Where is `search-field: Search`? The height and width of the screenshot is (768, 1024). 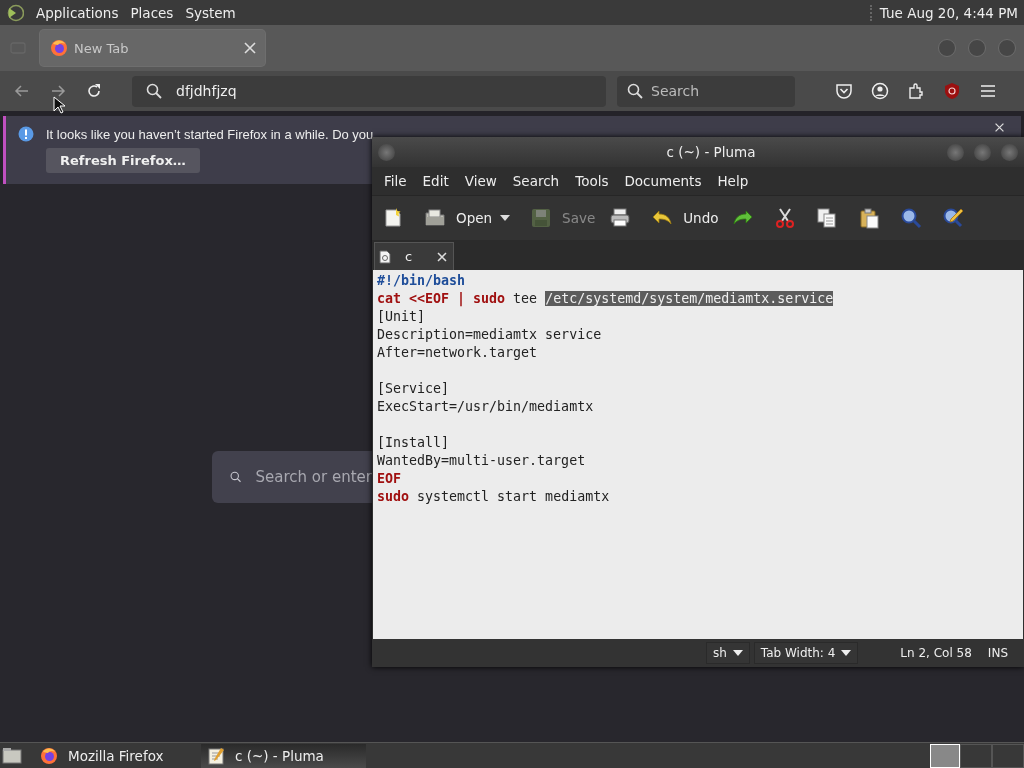 search-field: Search is located at coordinates (706, 91).